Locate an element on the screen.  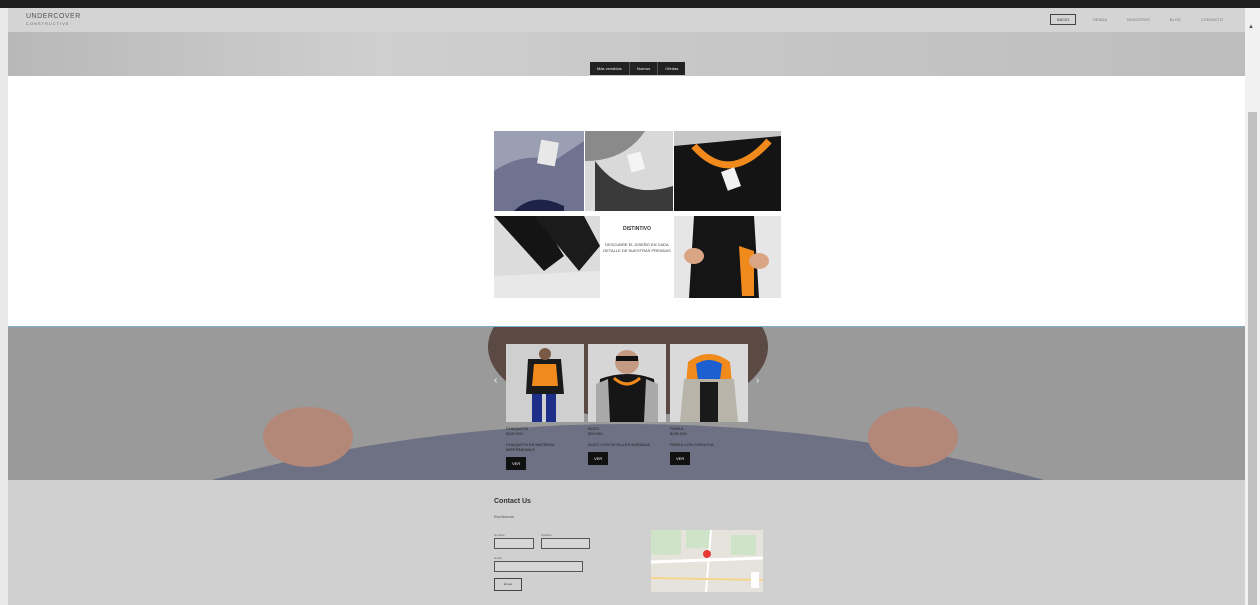
contact-subtitle: Escríbenos is located at coordinates (504, 516).